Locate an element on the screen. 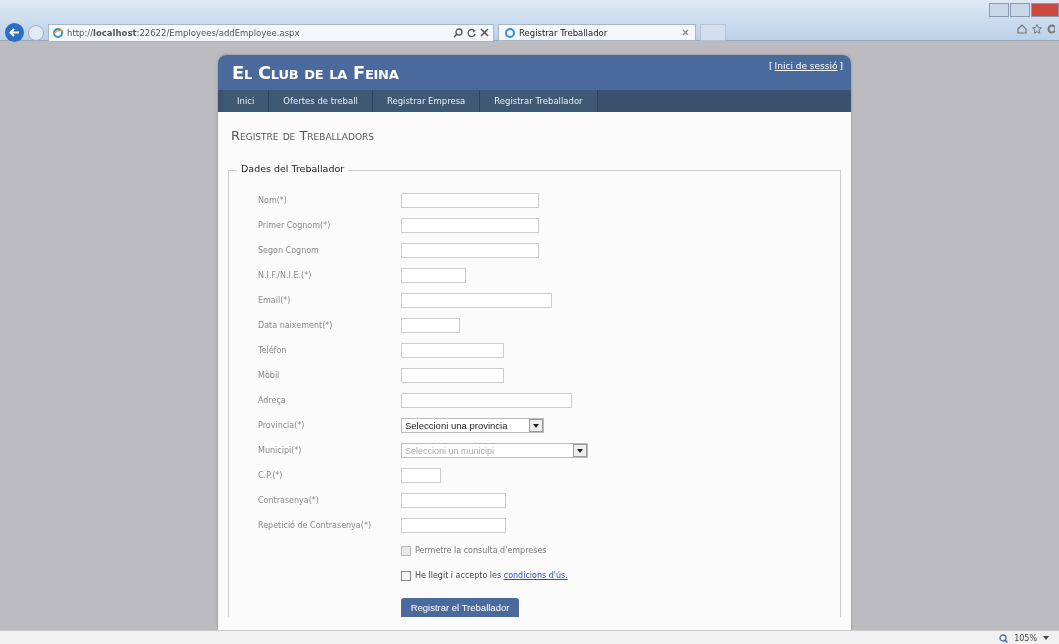 The height and width of the screenshot is (644, 1059). restore-button is located at coordinates (1020, 10).